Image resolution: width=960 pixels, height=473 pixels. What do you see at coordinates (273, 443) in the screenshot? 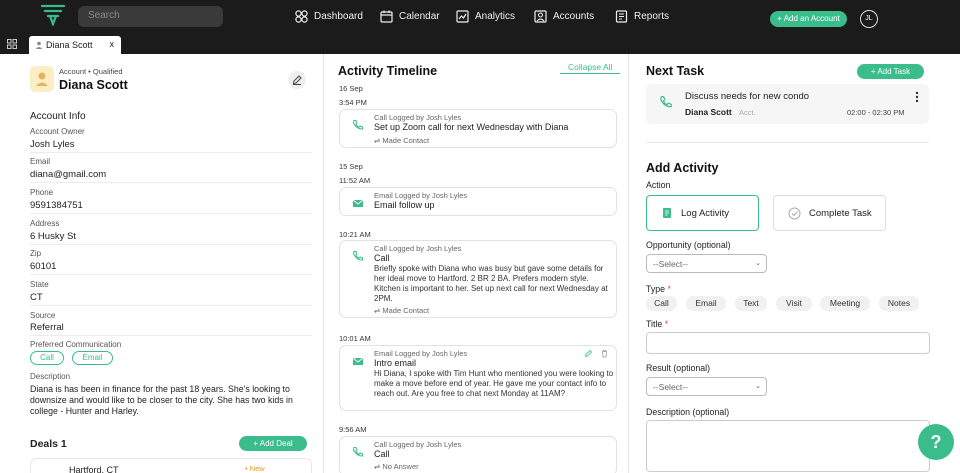
I see `add-deal-button: + Add Deal` at bounding box center [273, 443].